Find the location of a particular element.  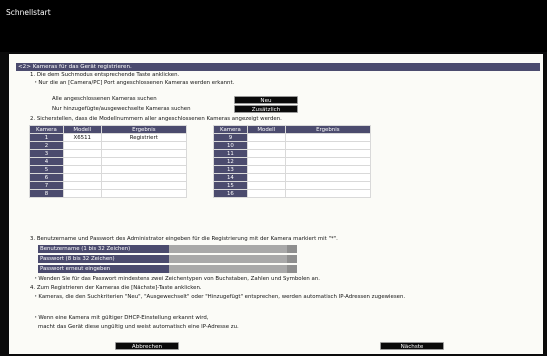

cell-camera-number: 7 is located at coordinates (46, 185).